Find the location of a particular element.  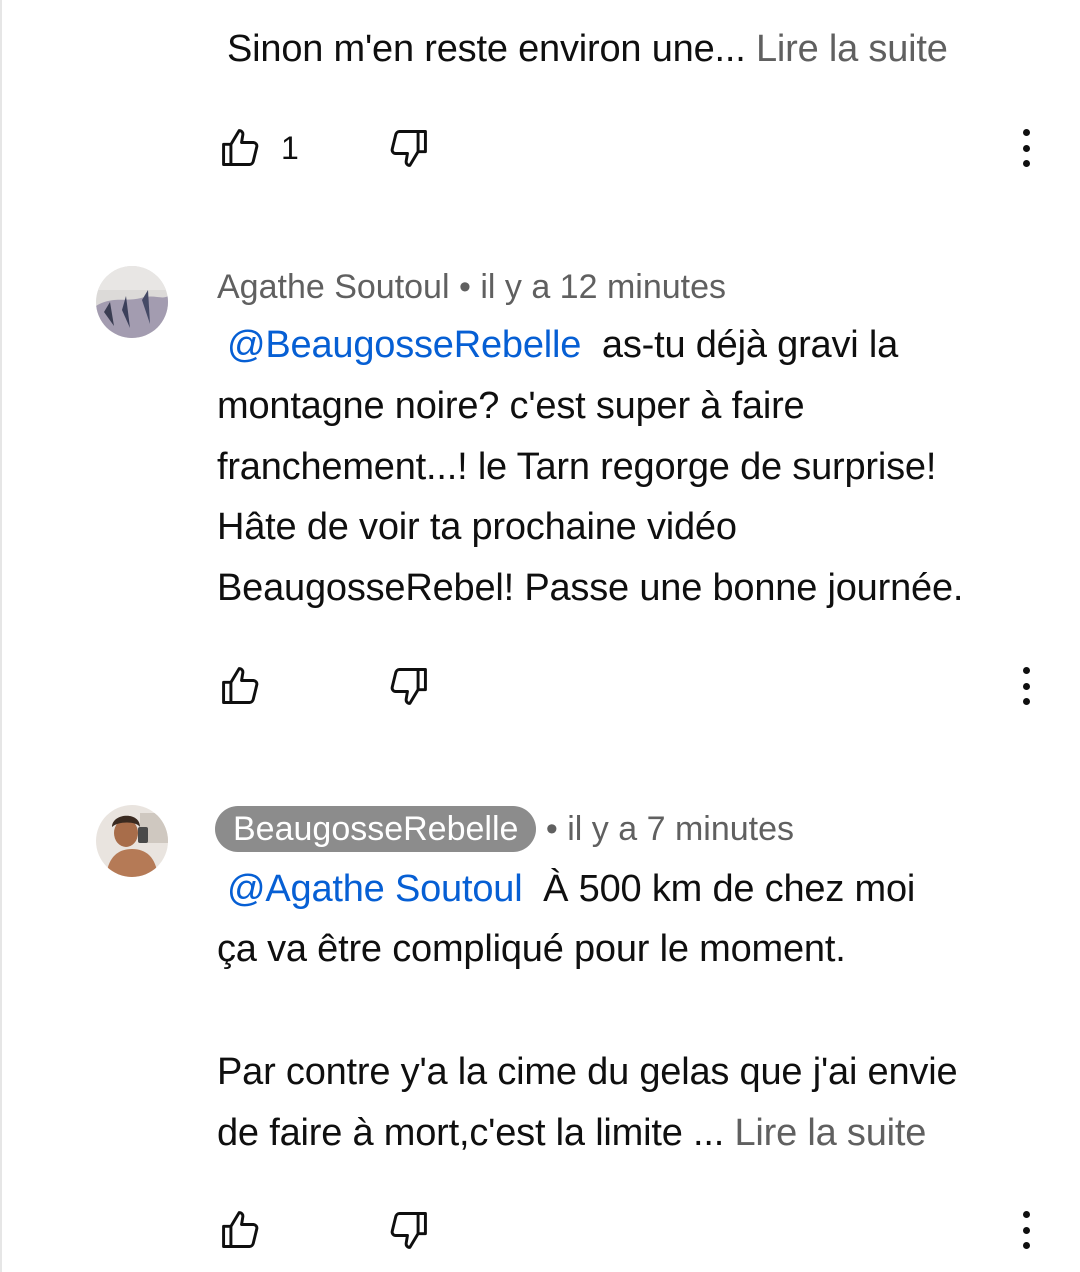

like-button: 1 is located at coordinates (259, 148).